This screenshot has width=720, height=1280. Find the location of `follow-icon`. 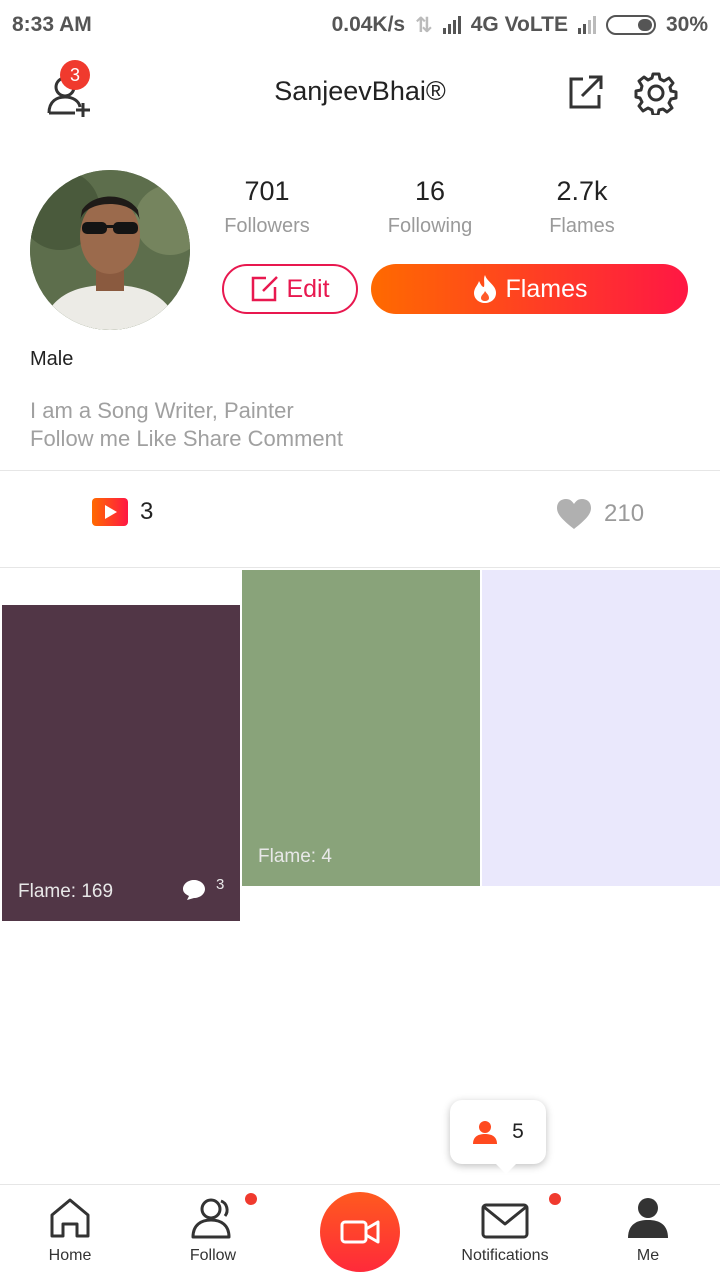

follow-icon is located at coordinates (211, 1218).